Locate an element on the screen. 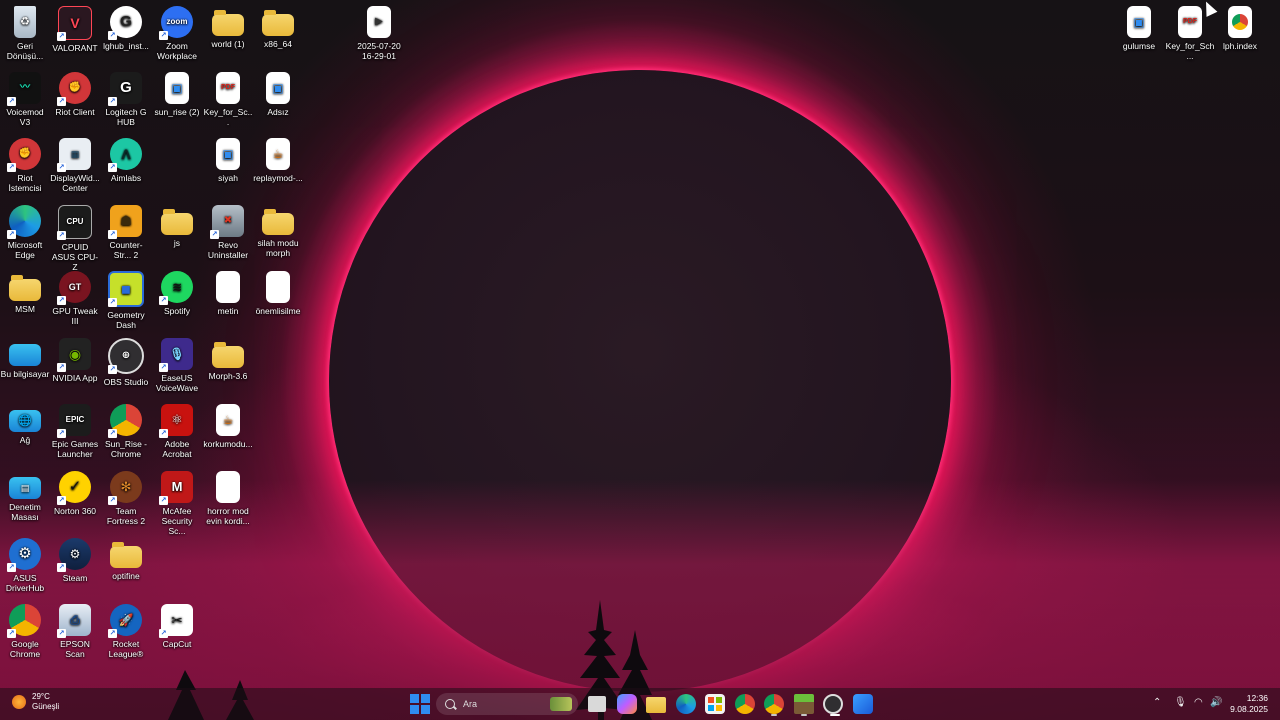 The width and height of the screenshot is (1280, 720). icon-label: Revo Uninstaller is located at coordinates (228, 250).